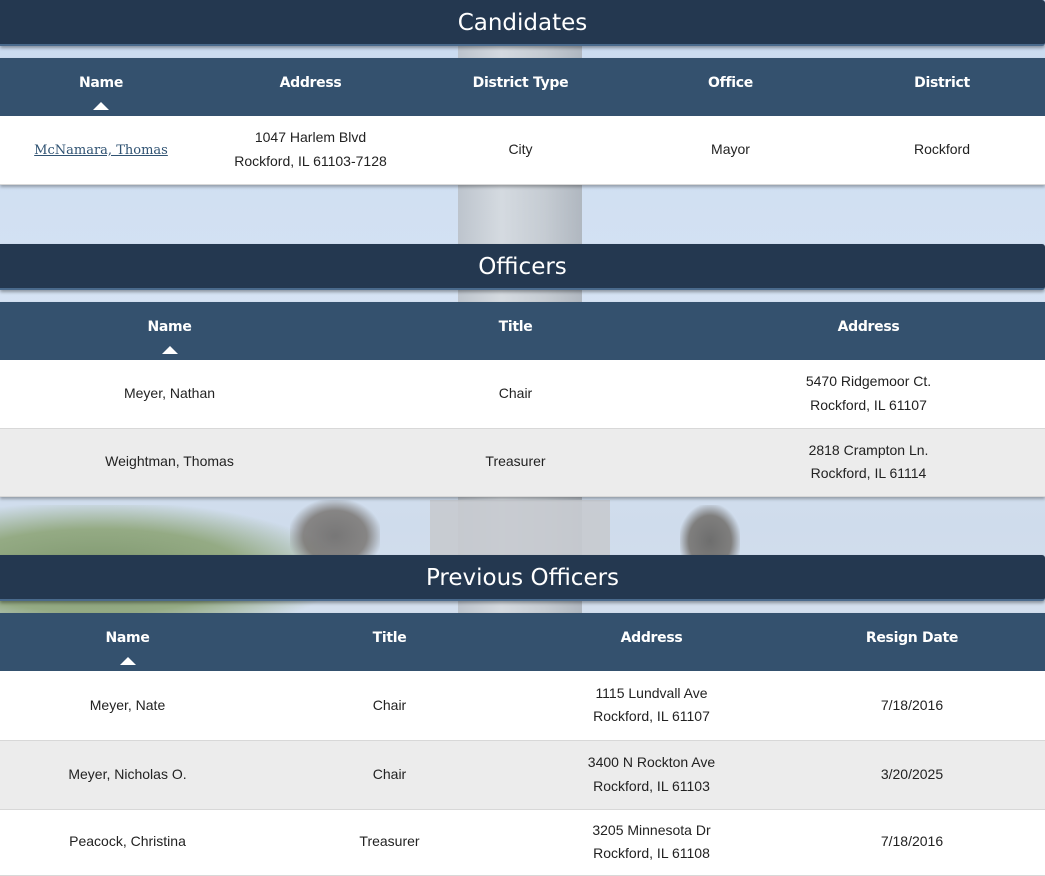 The width and height of the screenshot is (1045, 876). What do you see at coordinates (651, 762) in the screenshot?
I see `address-line-1: 3400 N Rockton Ave` at bounding box center [651, 762].